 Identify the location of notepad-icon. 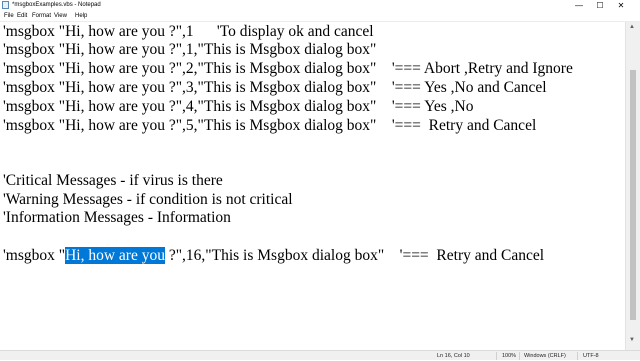
(5, 5).